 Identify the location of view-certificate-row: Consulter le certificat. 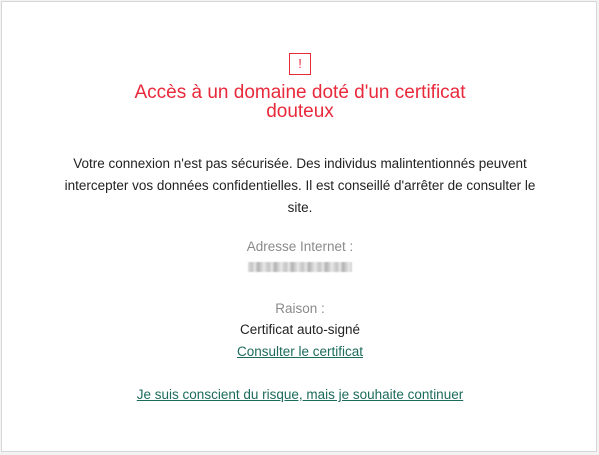
(300, 352).